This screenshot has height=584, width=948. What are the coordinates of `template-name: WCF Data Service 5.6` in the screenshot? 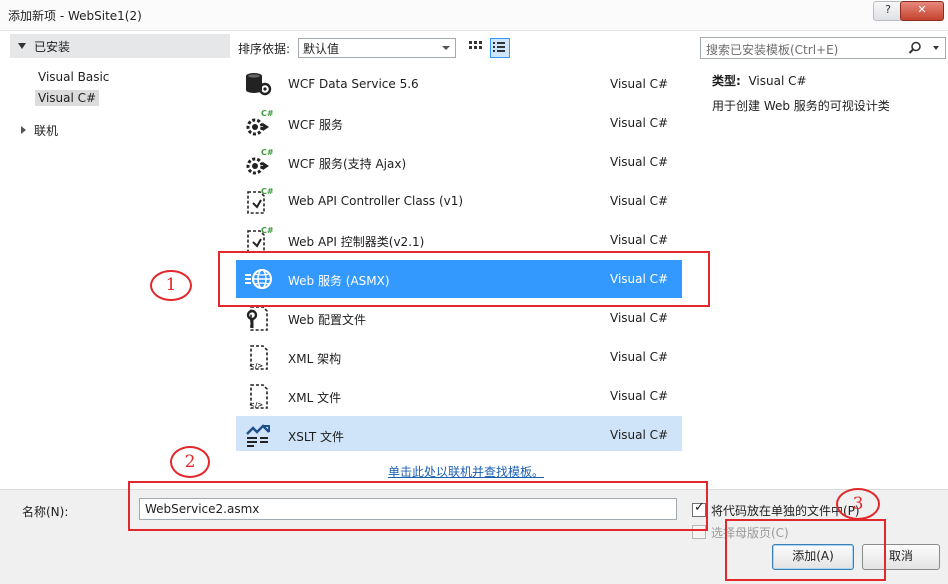 It's located at (353, 84).